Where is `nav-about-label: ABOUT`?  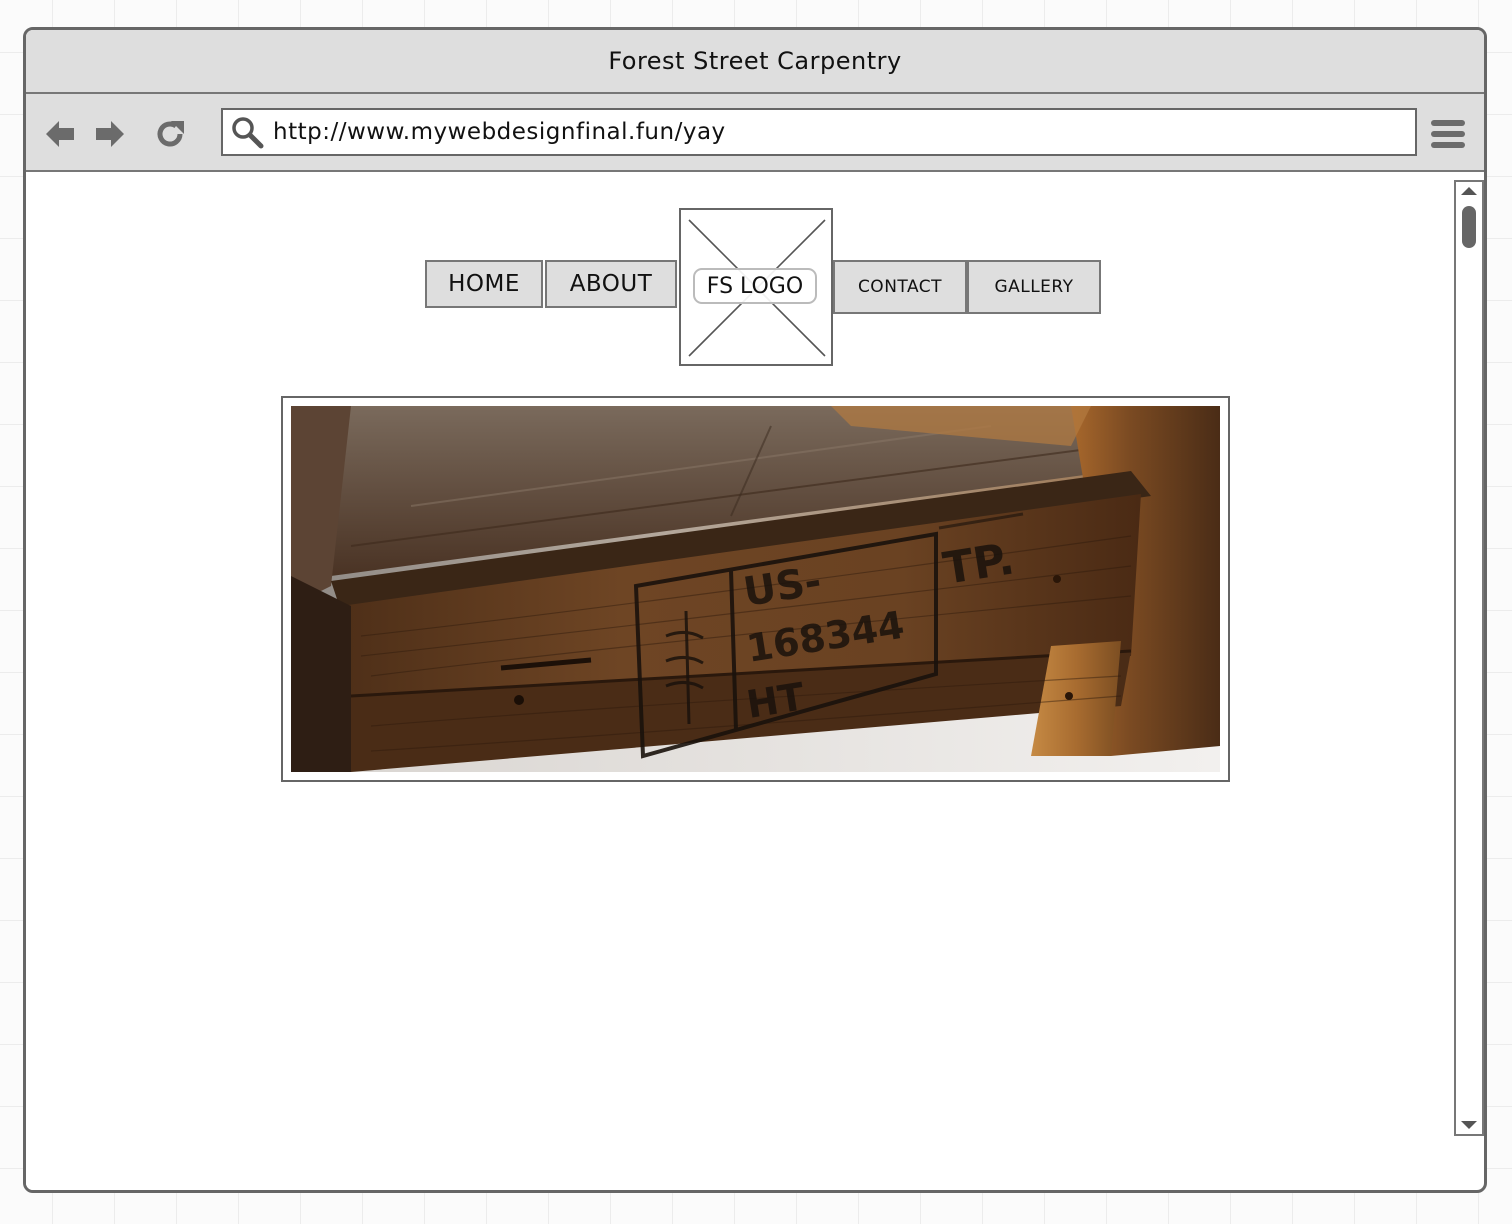
nav-about-label: ABOUT is located at coordinates (611, 284).